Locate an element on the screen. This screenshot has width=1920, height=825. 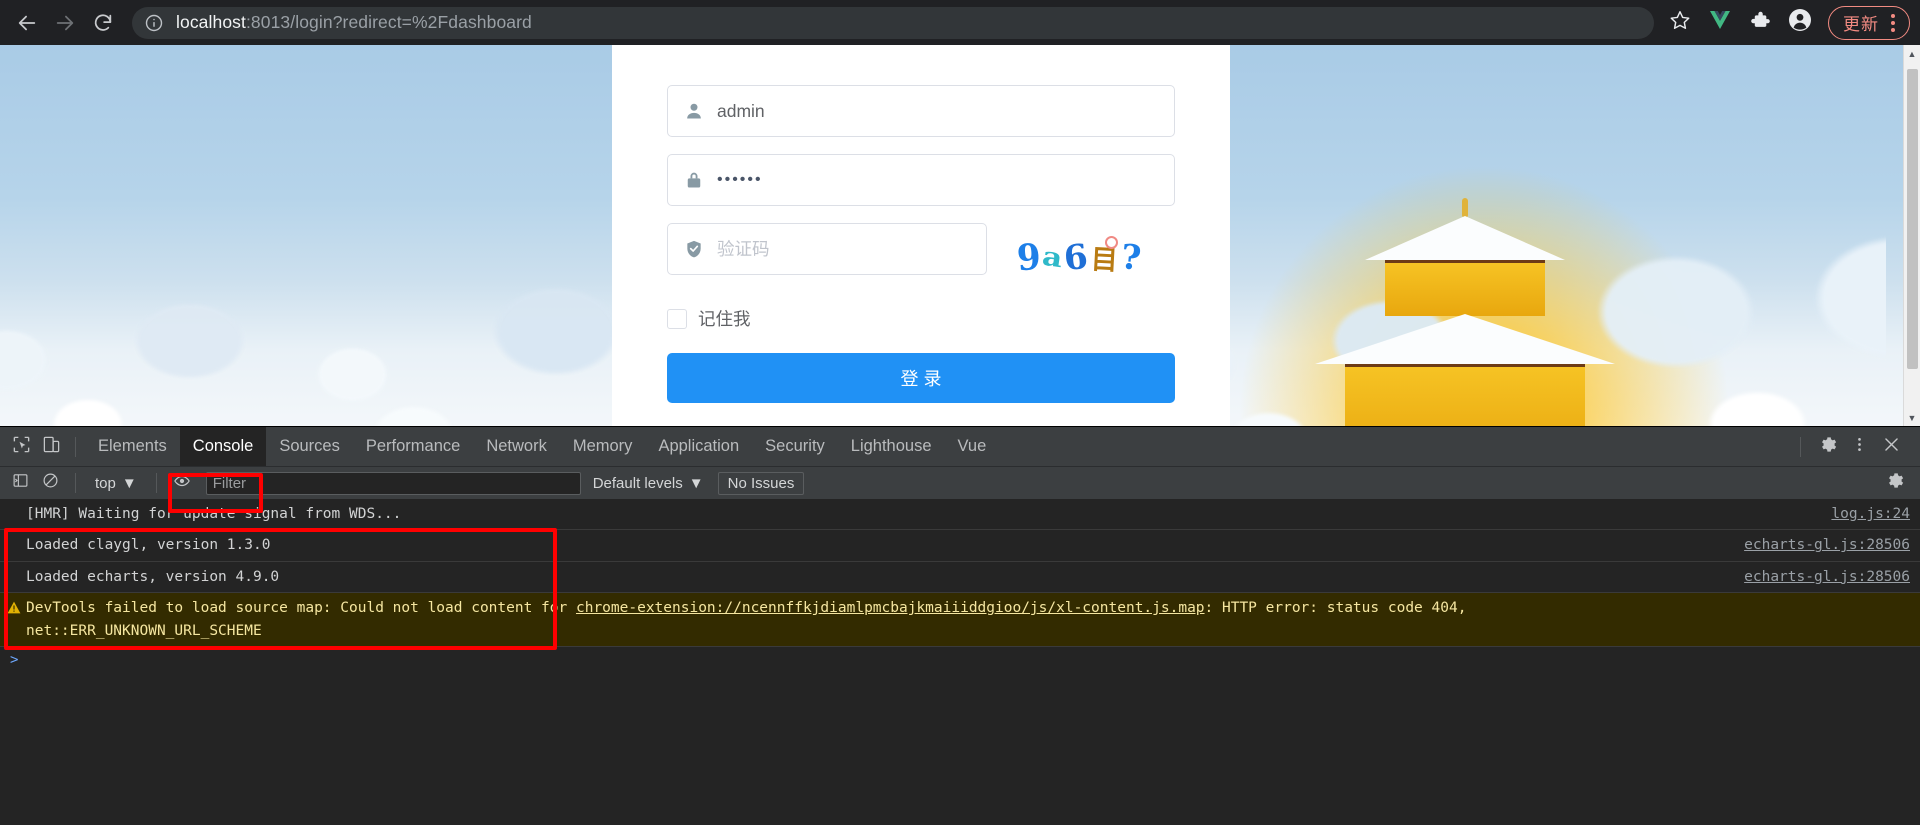
reload-button is located at coordinates (103, 23).